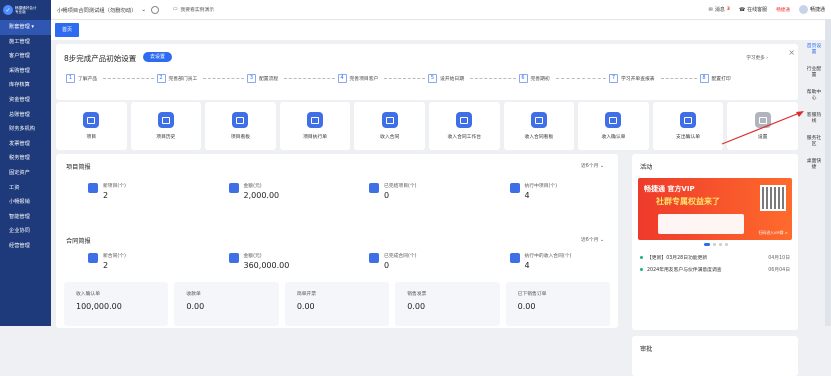 This screenshot has width=831, height=376. Describe the element at coordinates (226, 304) in the screenshot. I see `mini-stat: 收款单 0.00` at that location.